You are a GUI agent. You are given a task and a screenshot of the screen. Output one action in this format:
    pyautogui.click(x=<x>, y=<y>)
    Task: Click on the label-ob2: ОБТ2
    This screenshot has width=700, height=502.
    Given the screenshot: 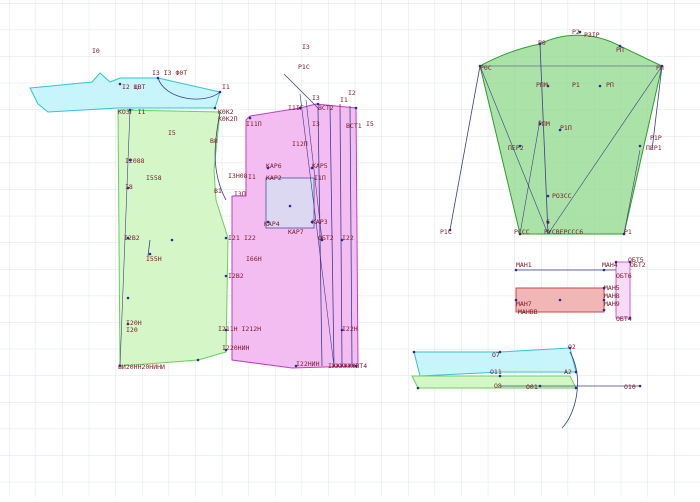 What is the action you would take?
    pyautogui.click(x=638, y=265)
    